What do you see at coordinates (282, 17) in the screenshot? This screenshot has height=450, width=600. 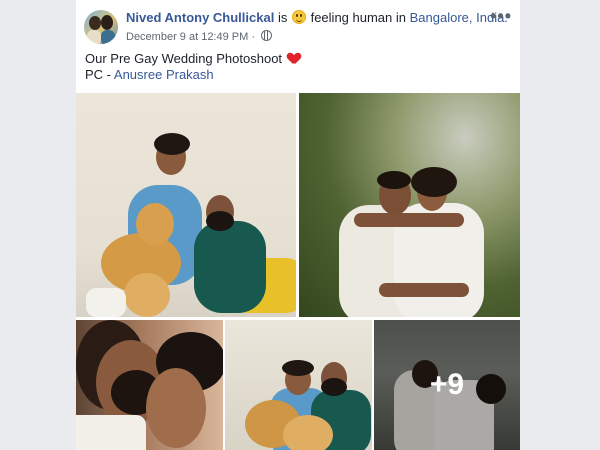 I see `is-text: is` at bounding box center [282, 17].